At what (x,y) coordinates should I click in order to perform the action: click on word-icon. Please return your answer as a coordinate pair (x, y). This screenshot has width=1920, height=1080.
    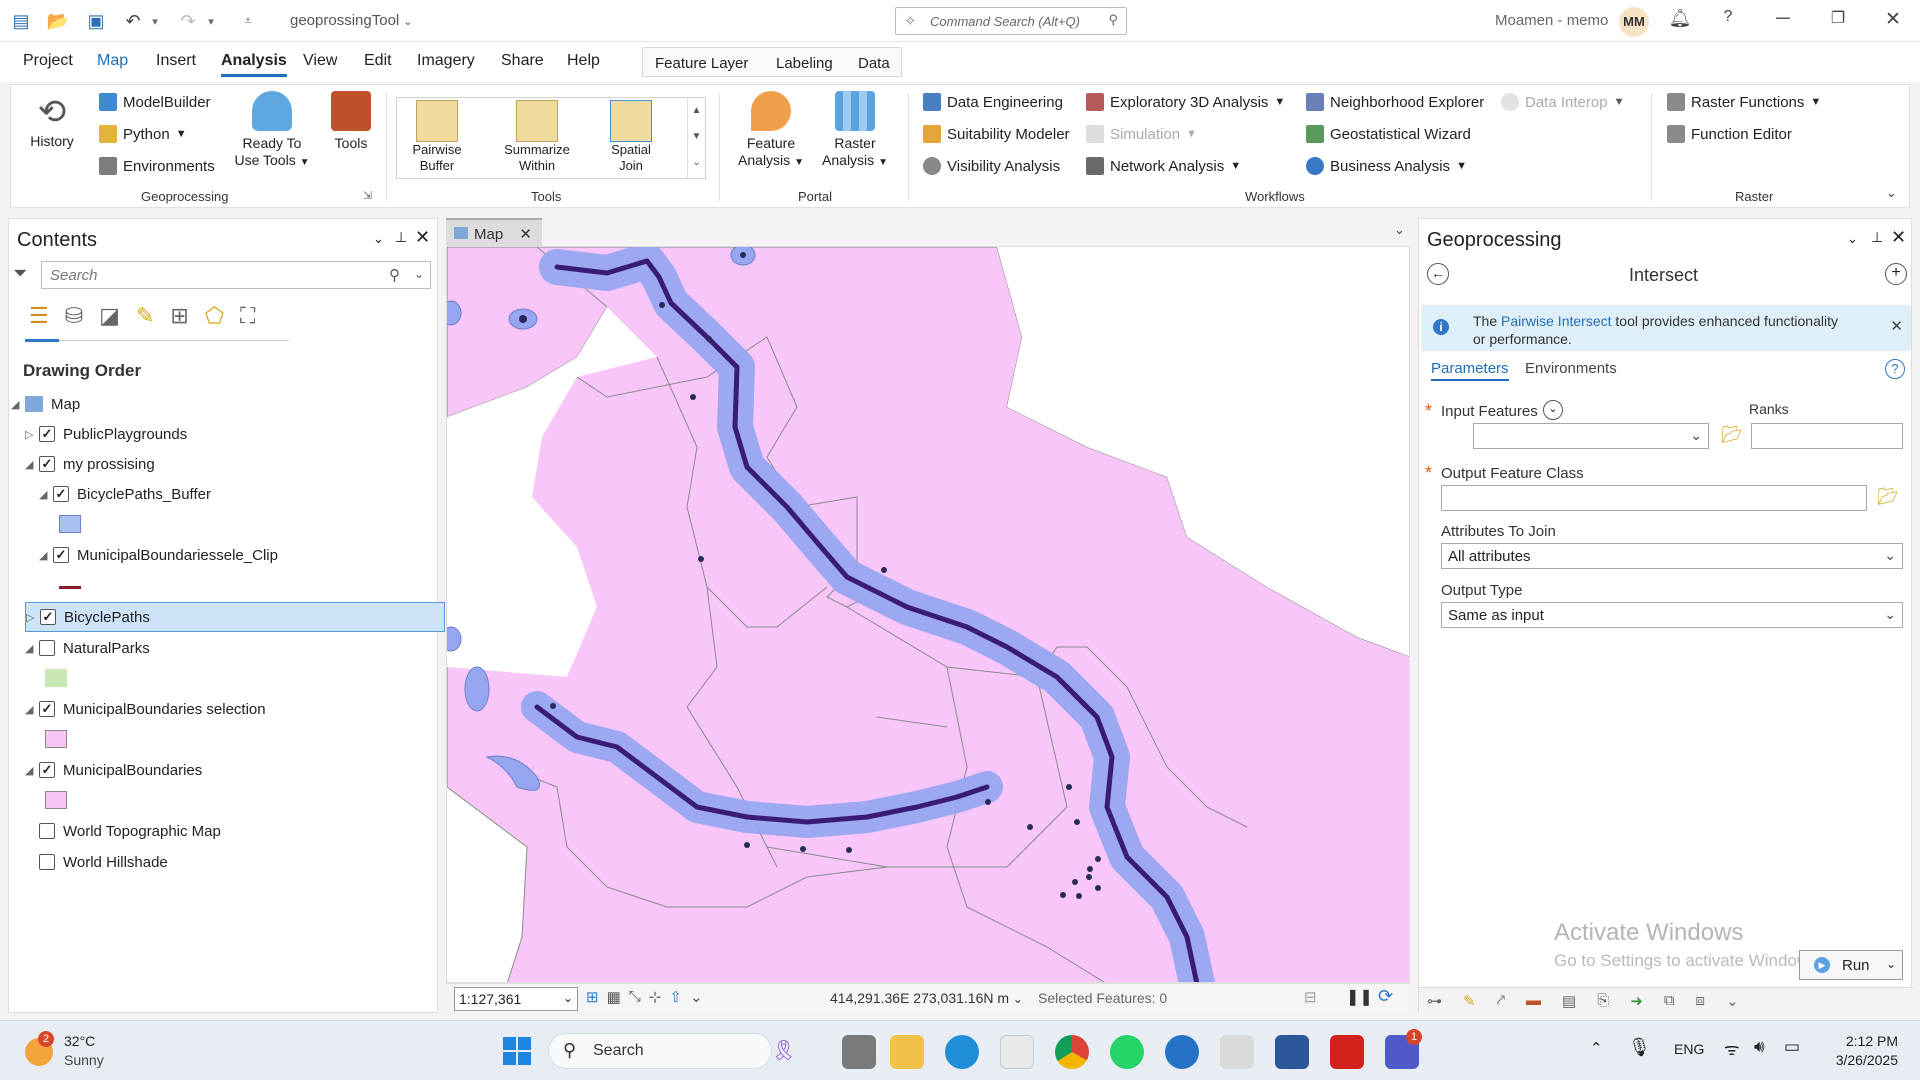
    Looking at the image, I should click on (1292, 1052).